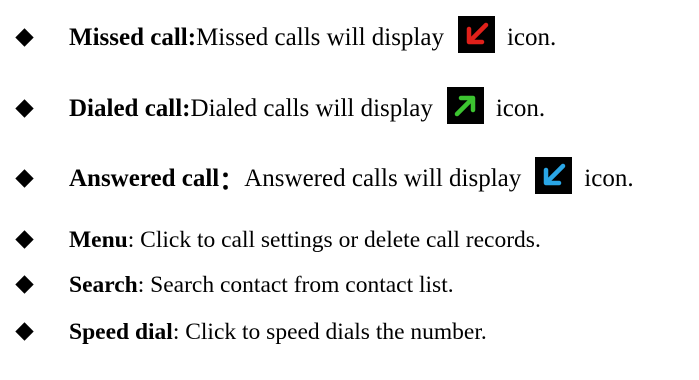 This screenshot has width=699, height=380. Describe the element at coordinates (329, 331) in the screenshot. I see `speed-dial-description: : Click to speed dials the number.` at that location.